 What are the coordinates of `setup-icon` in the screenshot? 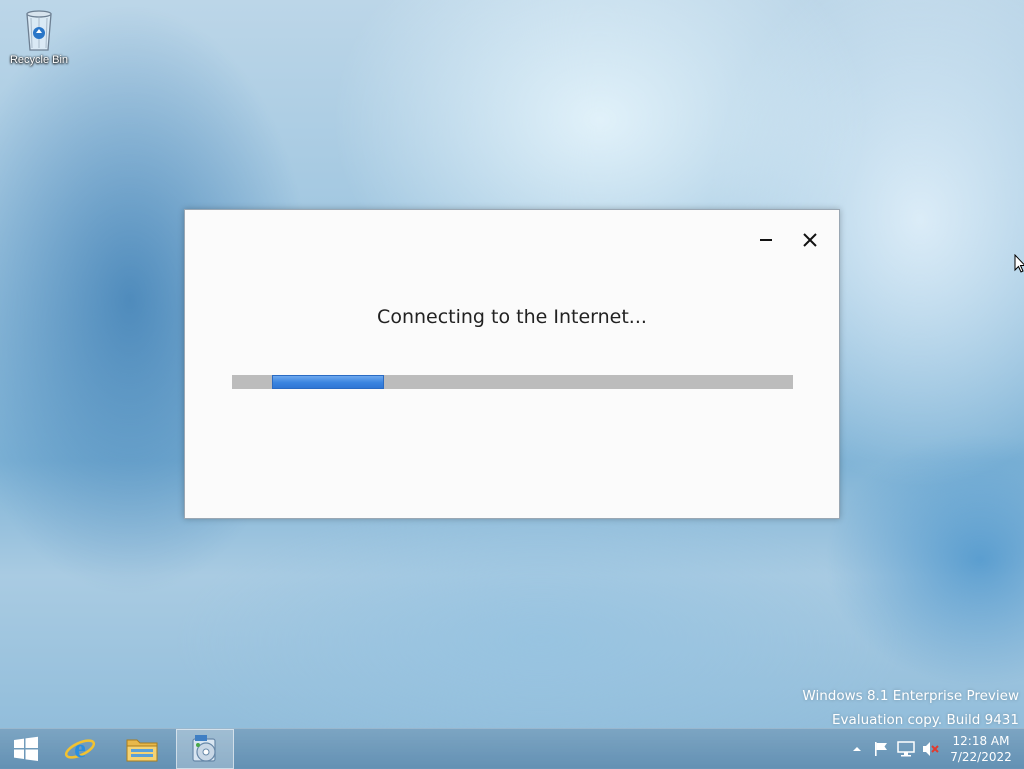 It's located at (204, 748).